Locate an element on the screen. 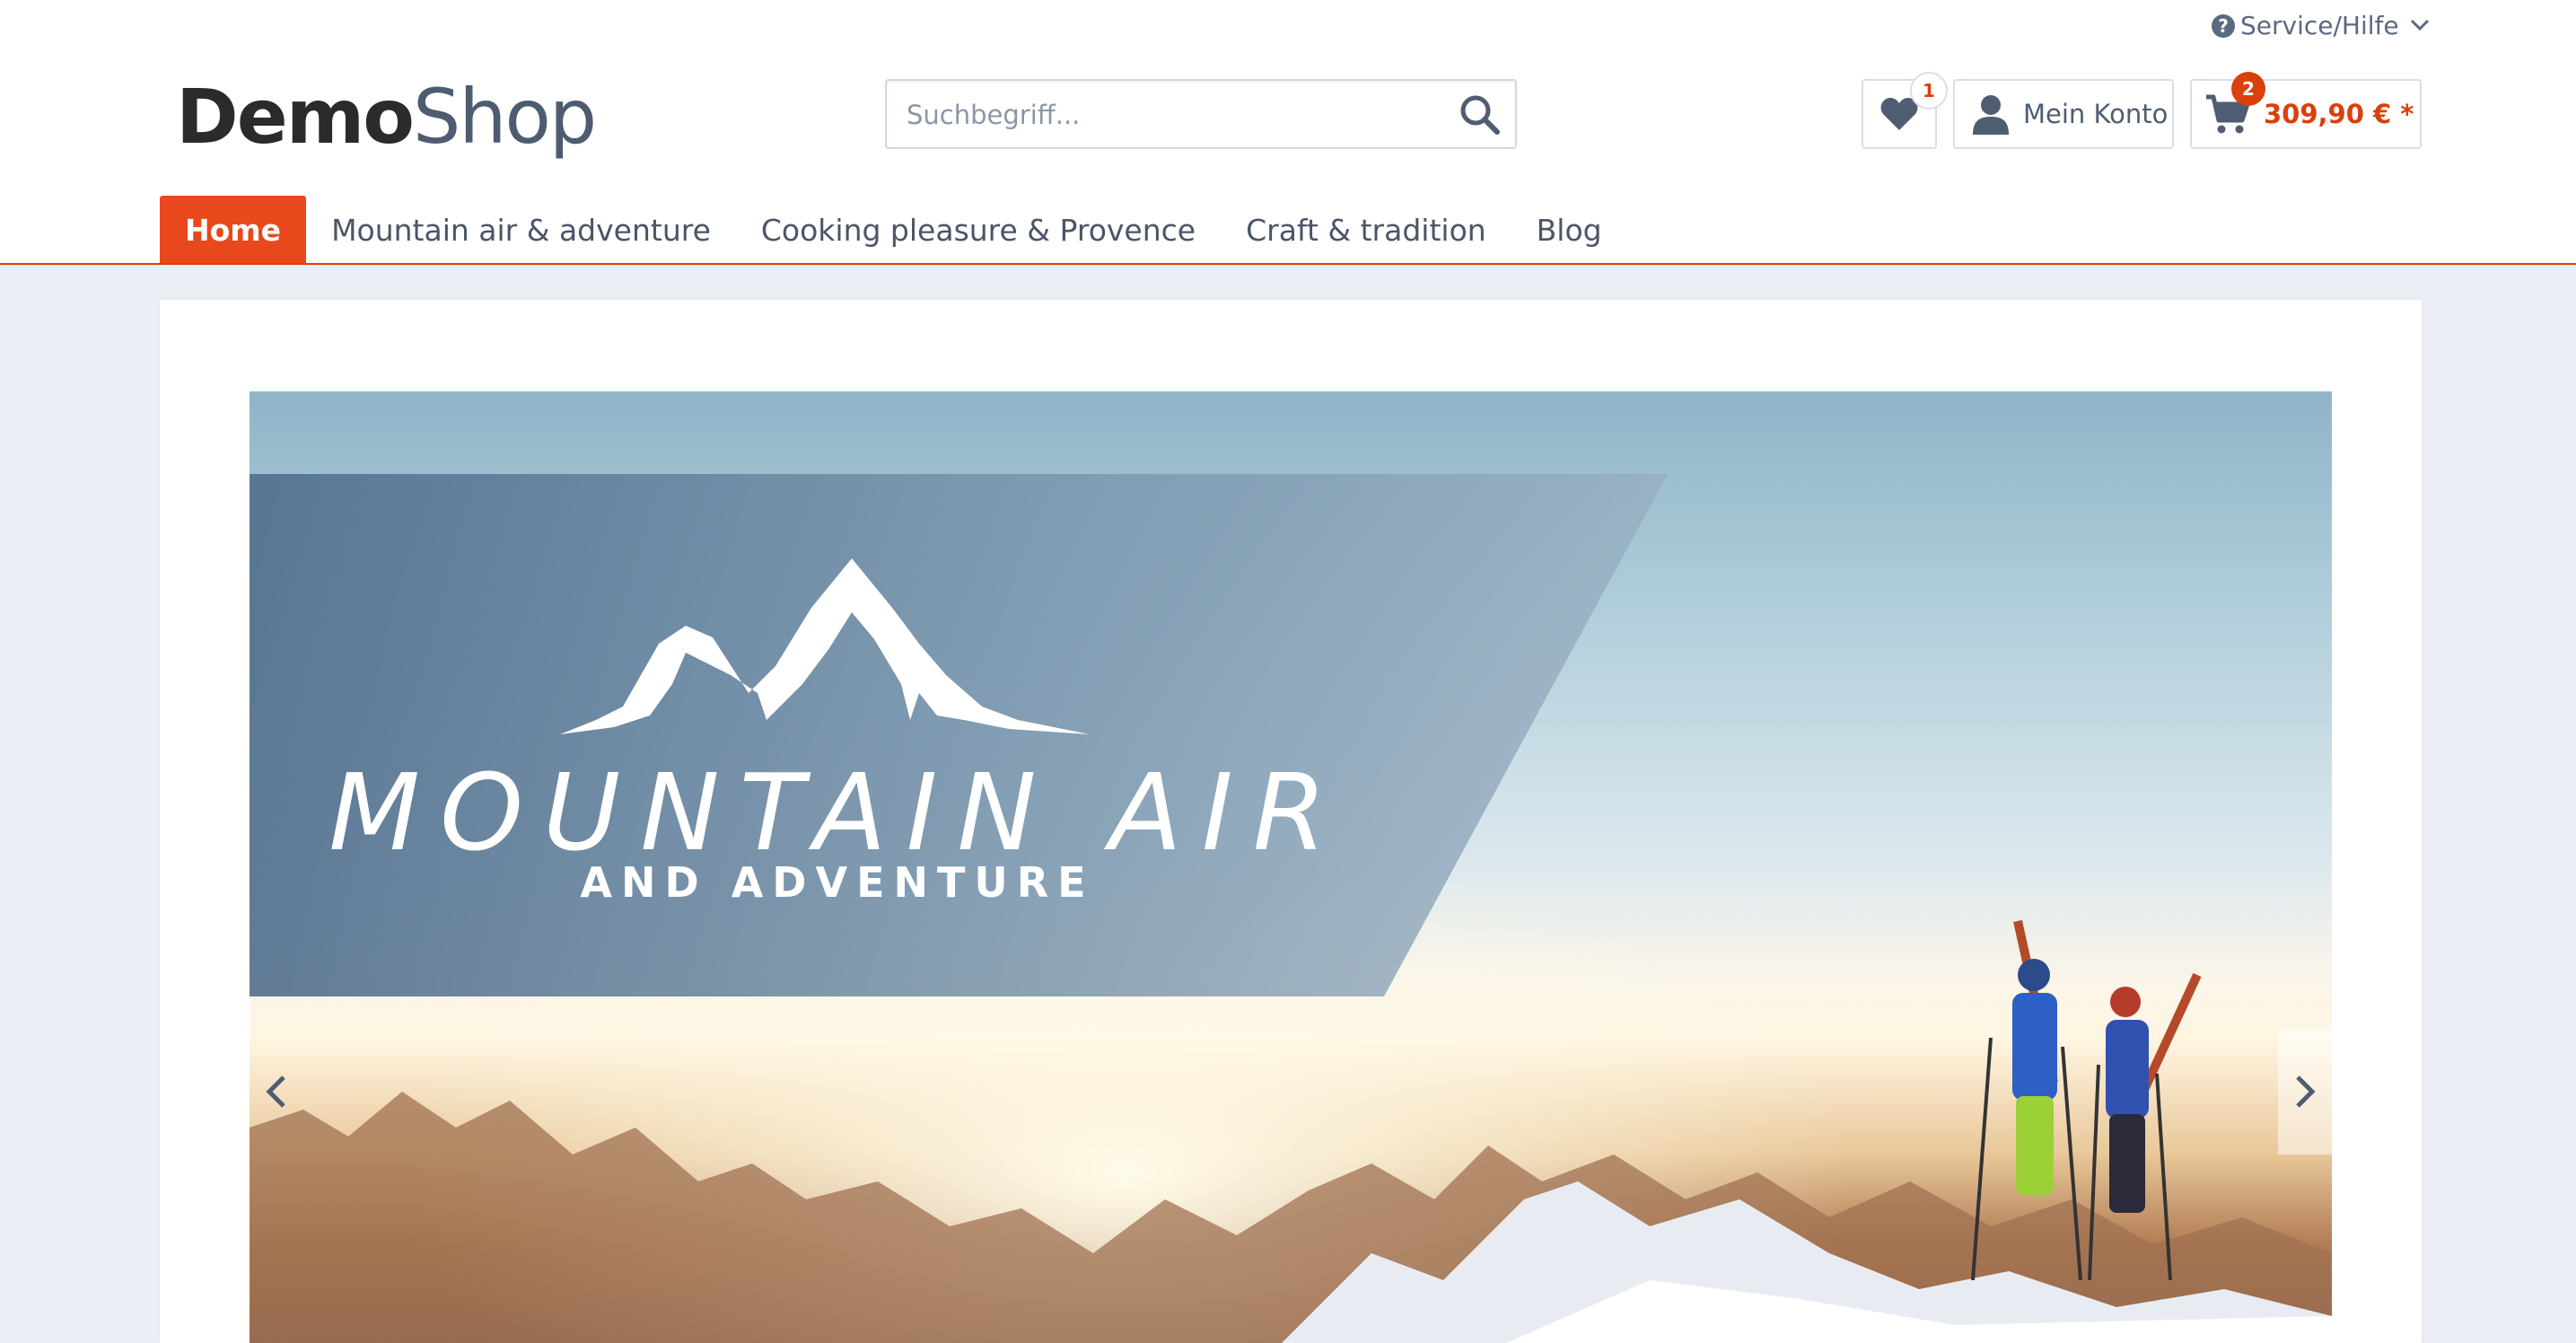 This screenshot has width=2576, height=1343. chevron-down-icon is located at coordinates (2420, 25).